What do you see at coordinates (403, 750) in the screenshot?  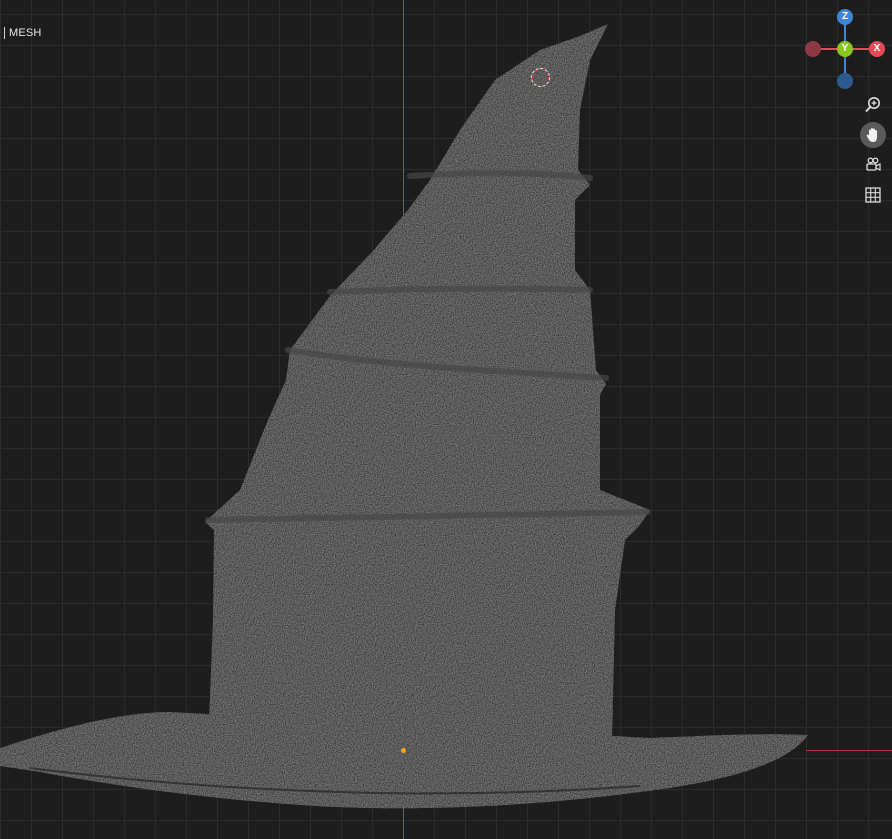 I see `object-origin` at bounding box center [403, 750].